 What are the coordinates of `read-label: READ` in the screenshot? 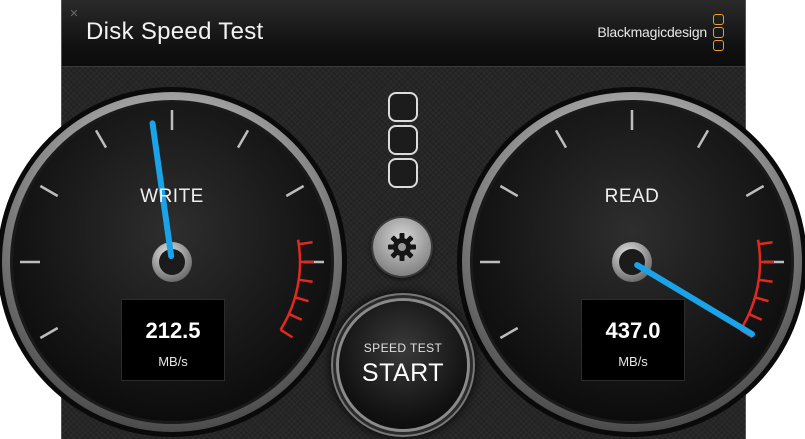 It's located at (632, 196).